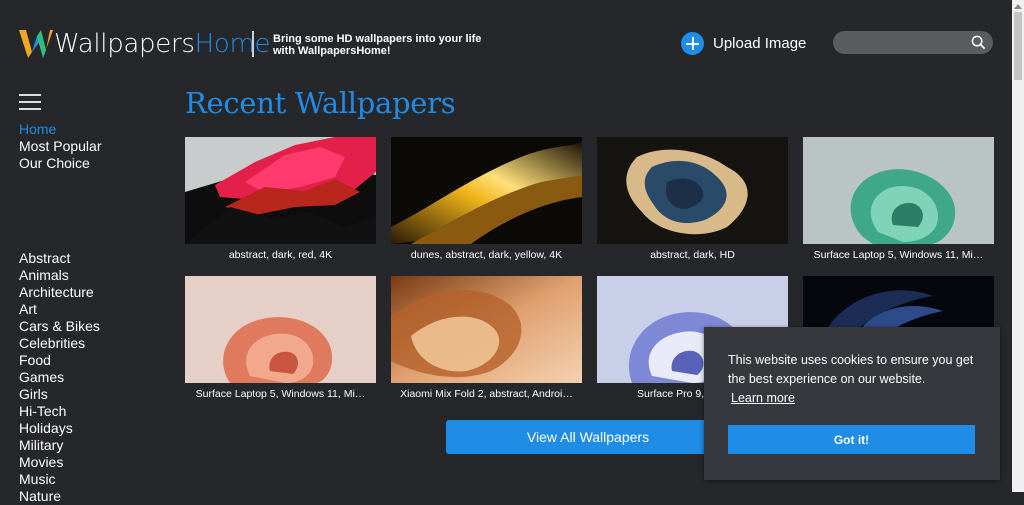  I want to click on page-scrollbar, so click(1018, 246).